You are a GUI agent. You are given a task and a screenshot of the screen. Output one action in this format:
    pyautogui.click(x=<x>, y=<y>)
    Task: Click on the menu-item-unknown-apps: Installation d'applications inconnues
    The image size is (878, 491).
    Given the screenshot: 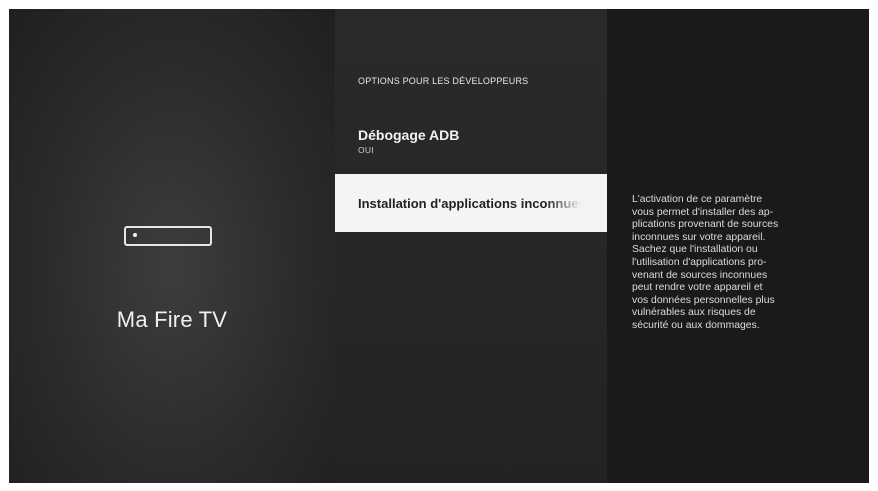 What is the action you would take?
    pyautogui.click(x=471, y=203)
    